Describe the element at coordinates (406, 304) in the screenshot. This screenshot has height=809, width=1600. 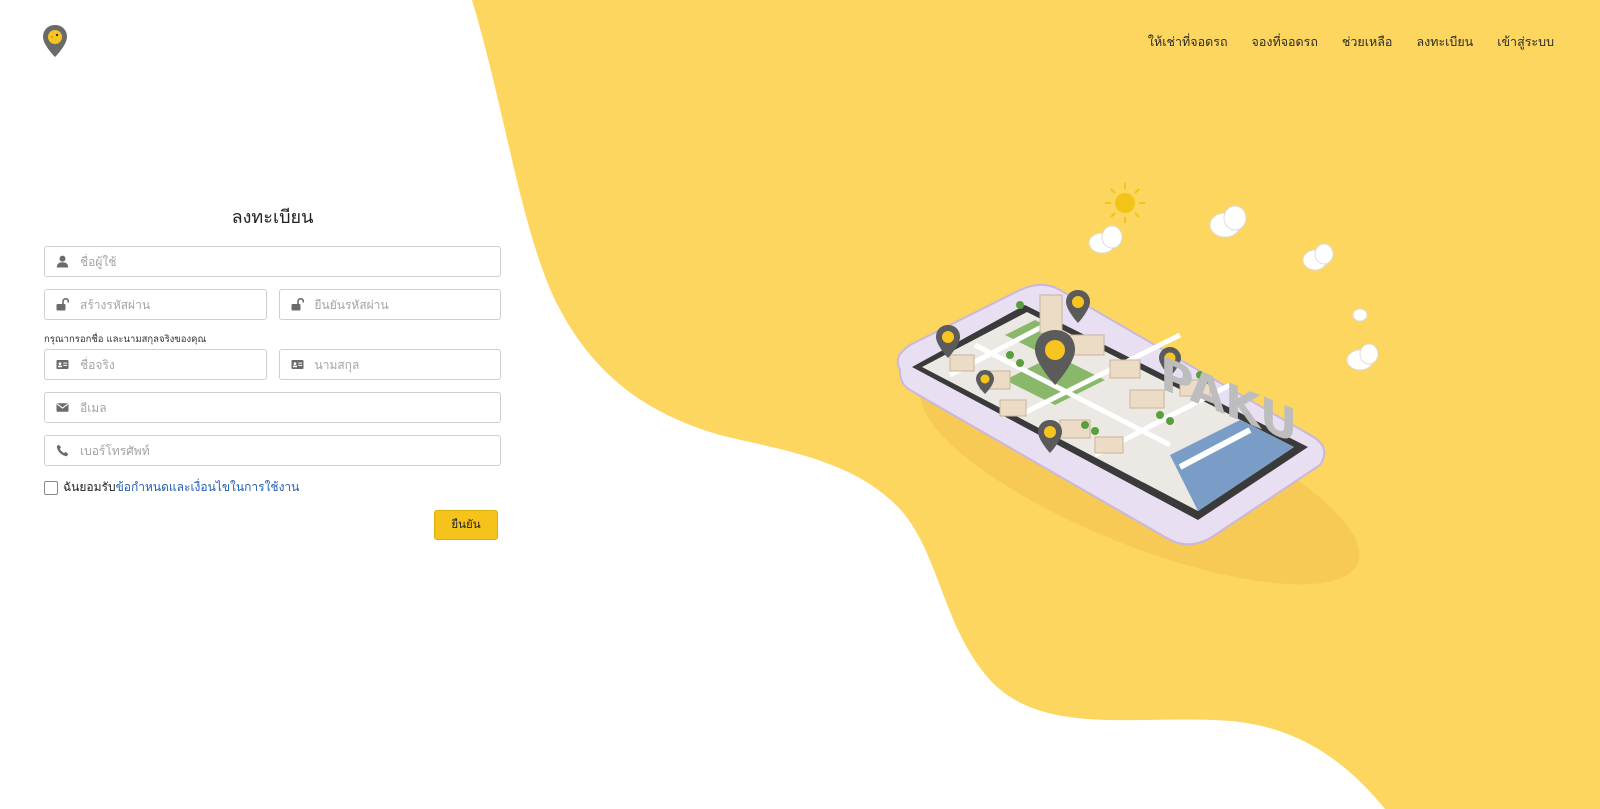
I see `confirm-password-input` at that location.